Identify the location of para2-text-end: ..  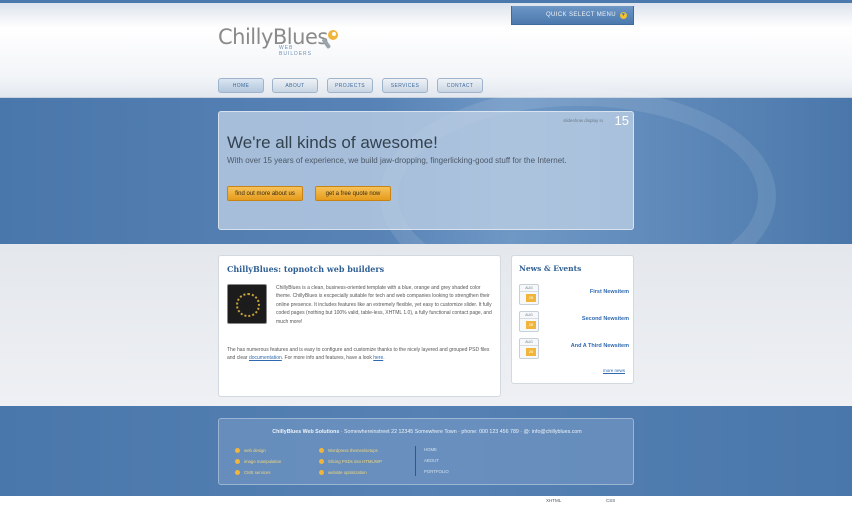
(384, 358).